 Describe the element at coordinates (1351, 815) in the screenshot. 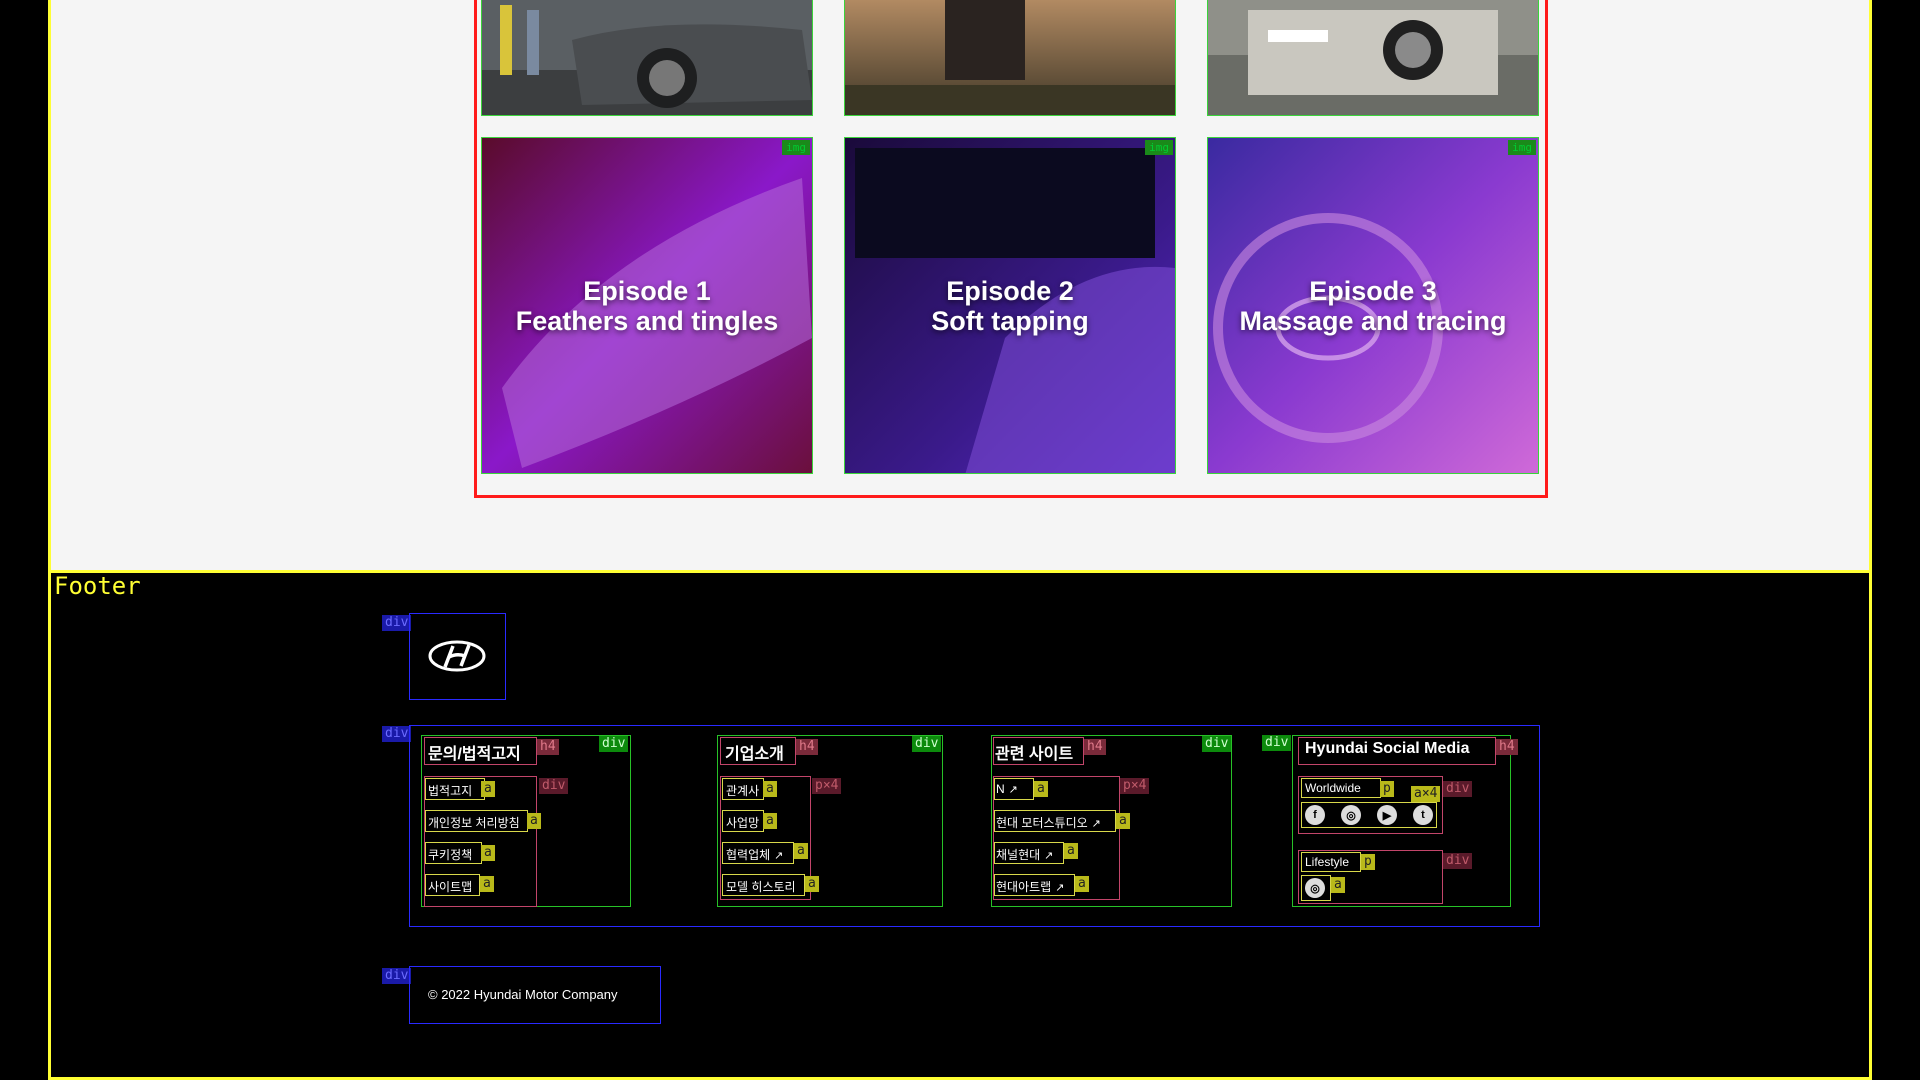

I see `instagram-icon: ◎` at that location.